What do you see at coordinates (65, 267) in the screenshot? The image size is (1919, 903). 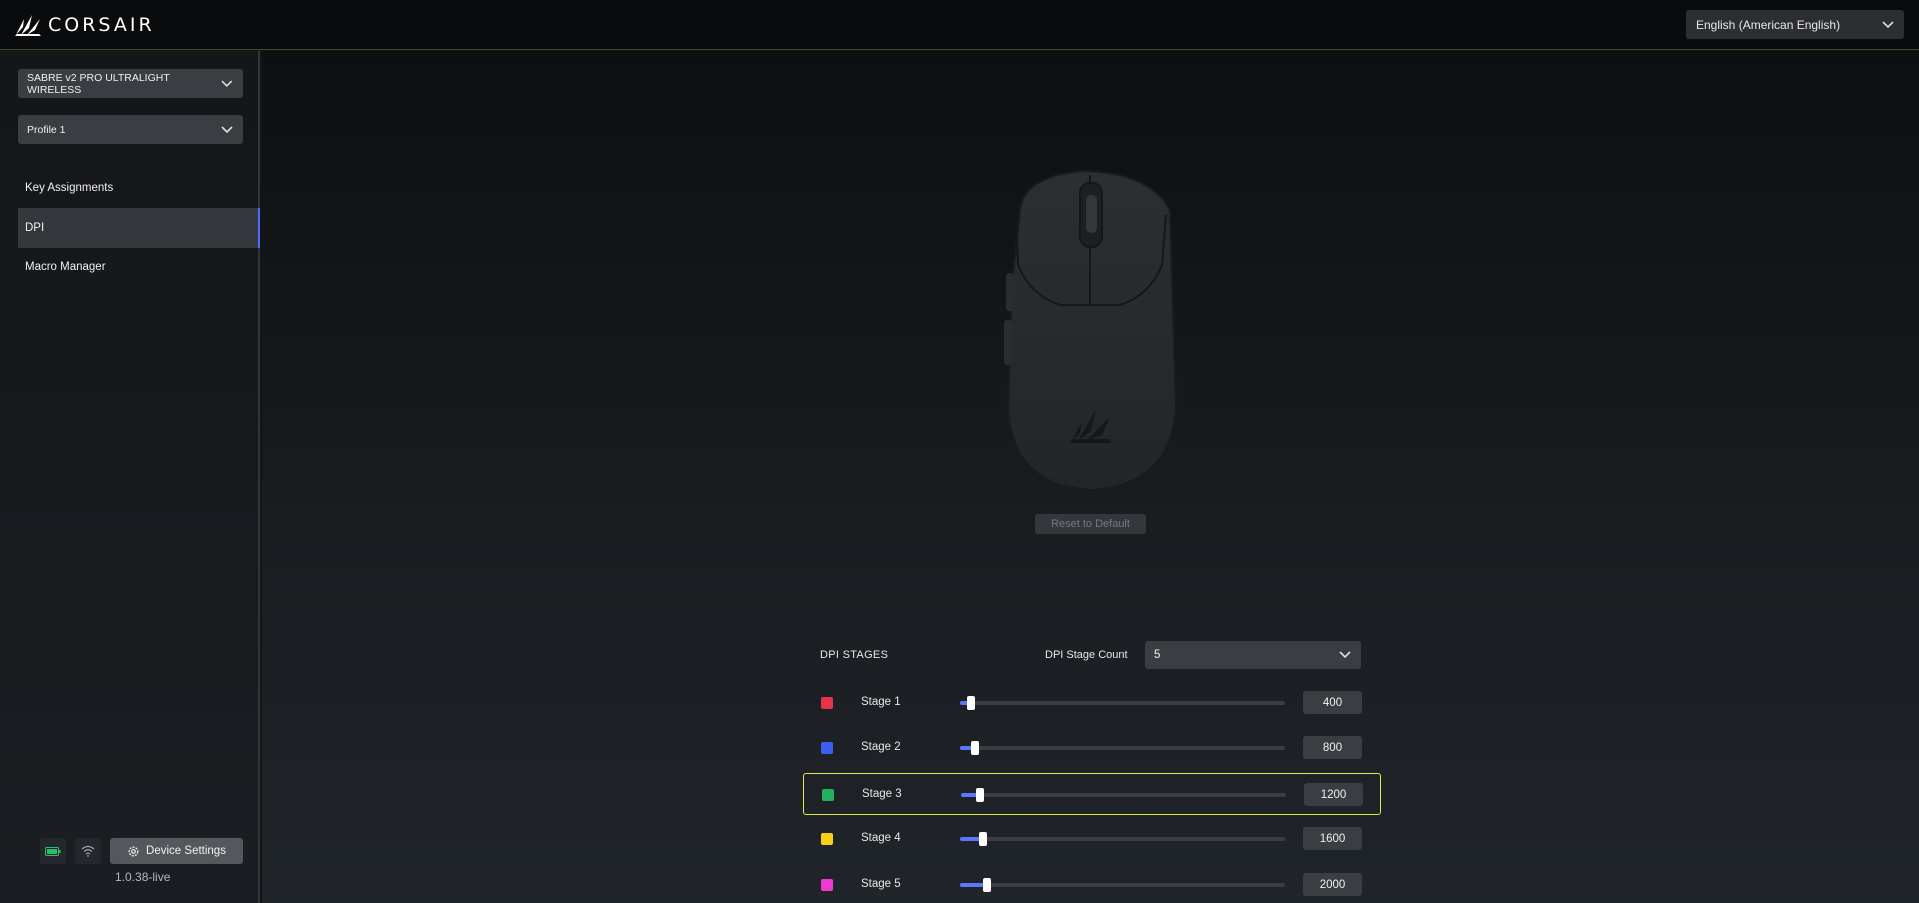 I see `sidebar-item-label: Macro Manager` at bounding box center [65, 267].